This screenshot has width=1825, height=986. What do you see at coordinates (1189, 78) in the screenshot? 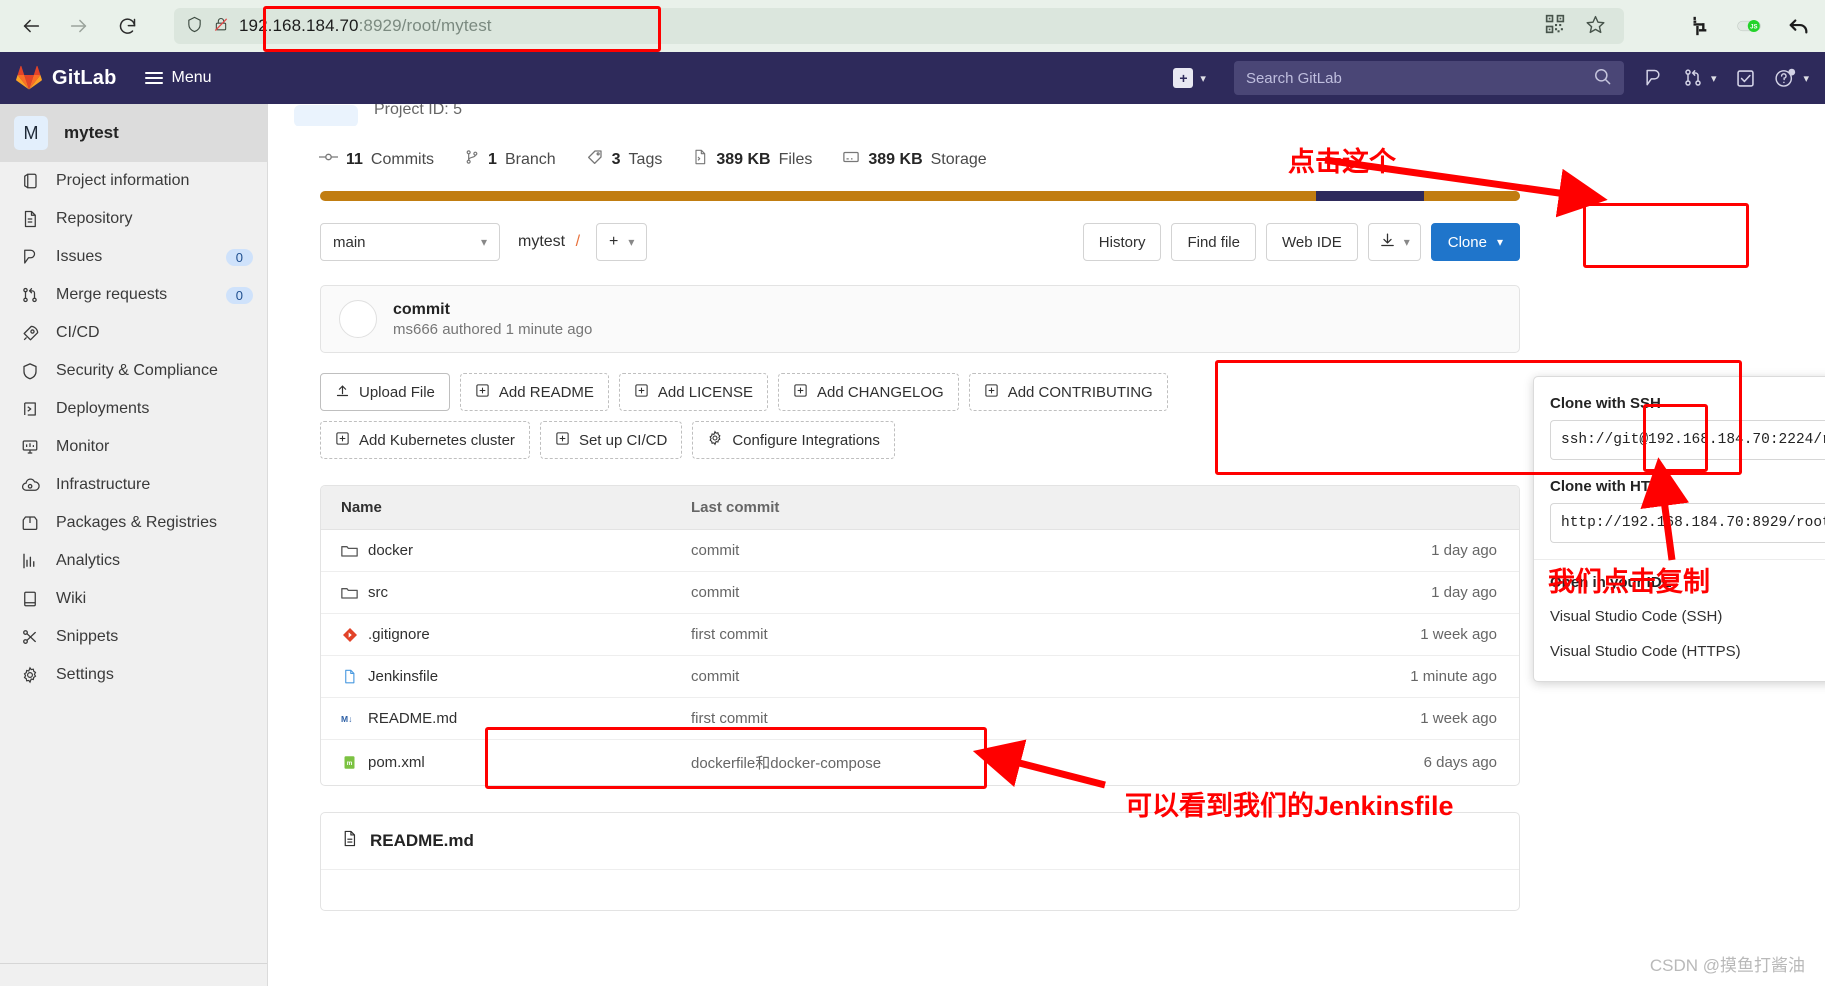
I see `create-new-button: + ▾` at bounding box center [1189, 78].